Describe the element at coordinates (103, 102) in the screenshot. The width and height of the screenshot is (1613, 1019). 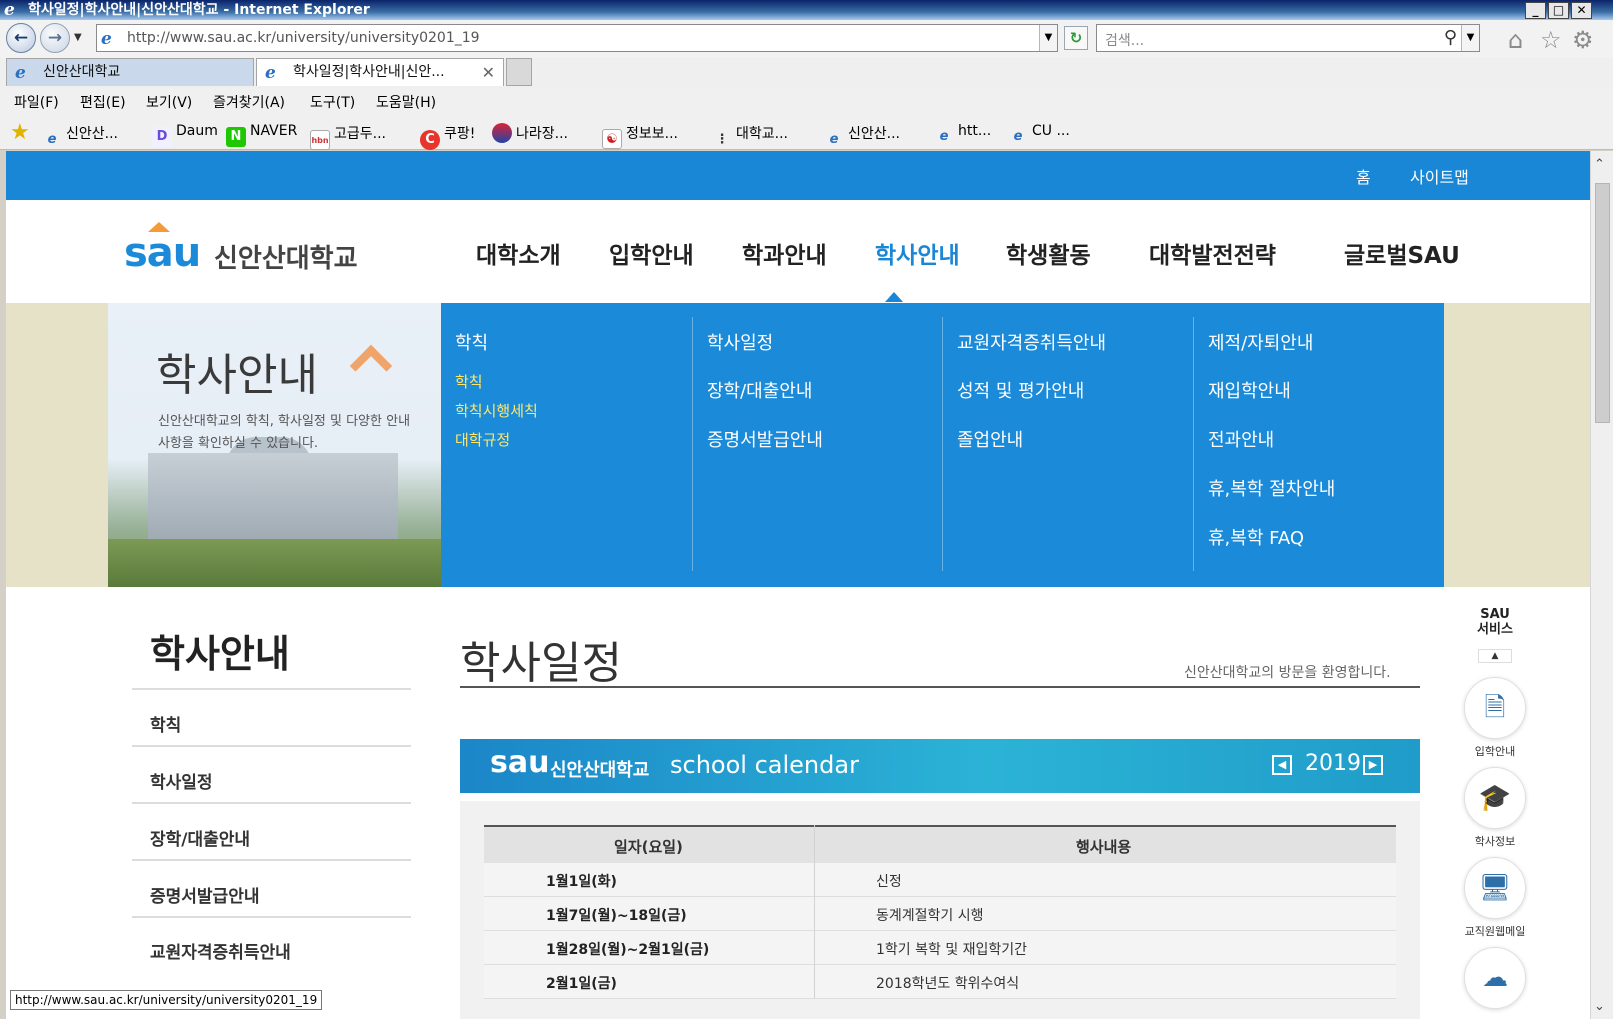
I see `menu-edit: 편집(E)` at that location.